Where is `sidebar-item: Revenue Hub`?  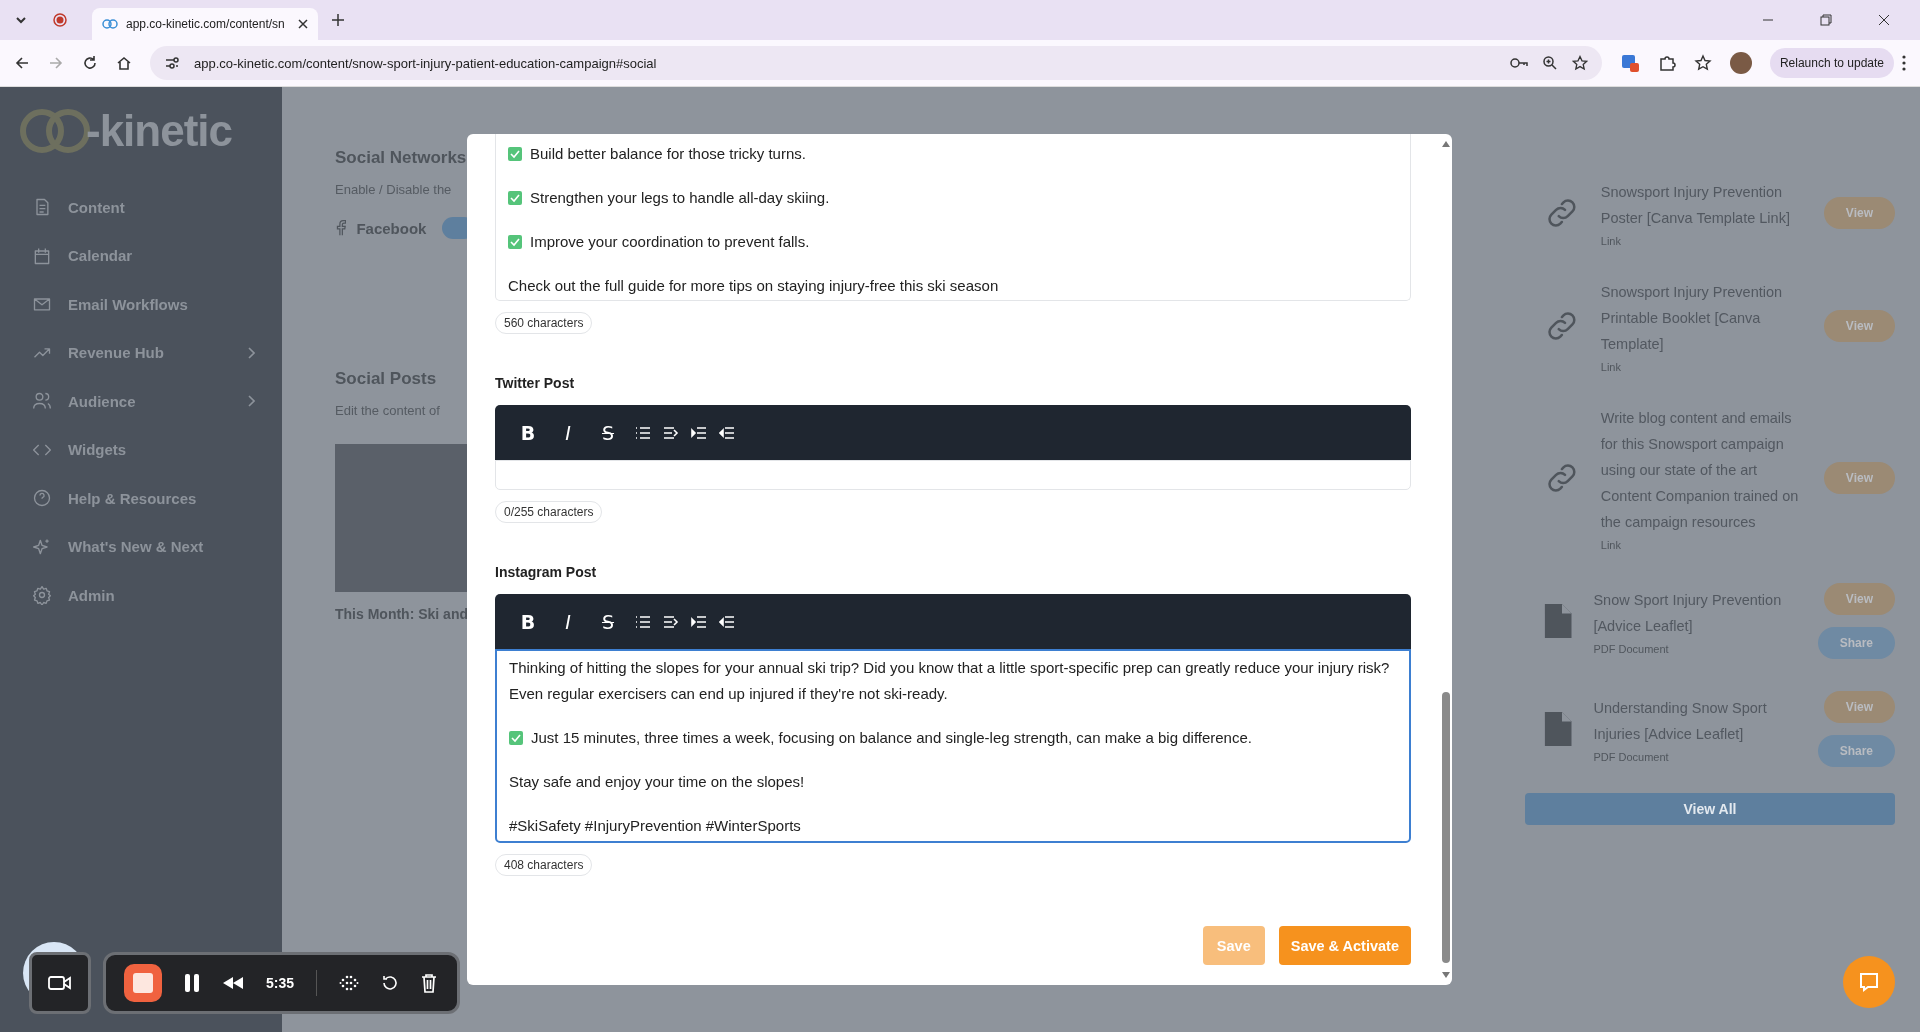 sidebar-item: Revenue Hub is located at coordinates (137, 352).